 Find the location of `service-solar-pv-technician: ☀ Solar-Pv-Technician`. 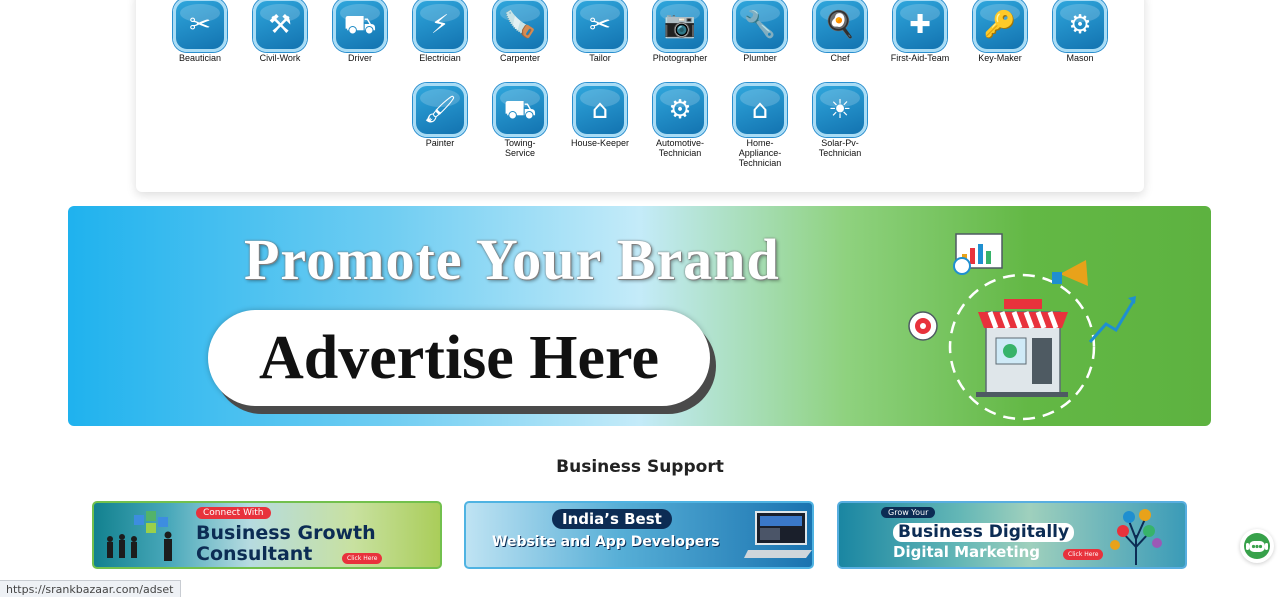

service-solar-pv-technician: ☀ Solar-Pv-Technician is located at coordinates (840, 120).